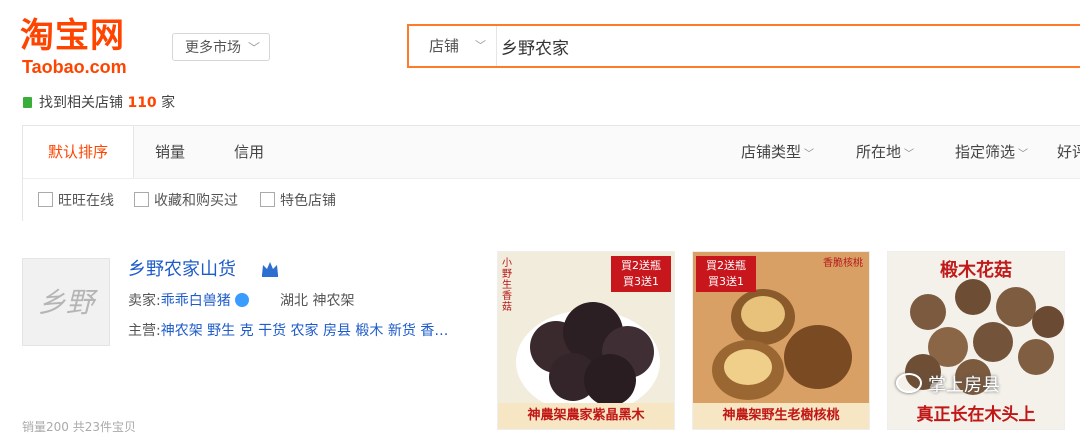 Image resolution: width=1080 pixels, height=434 pixels. What do you see at coordinates (790, 46) in the screenshot?
I see `search-input` at bounding box center [790, 46].